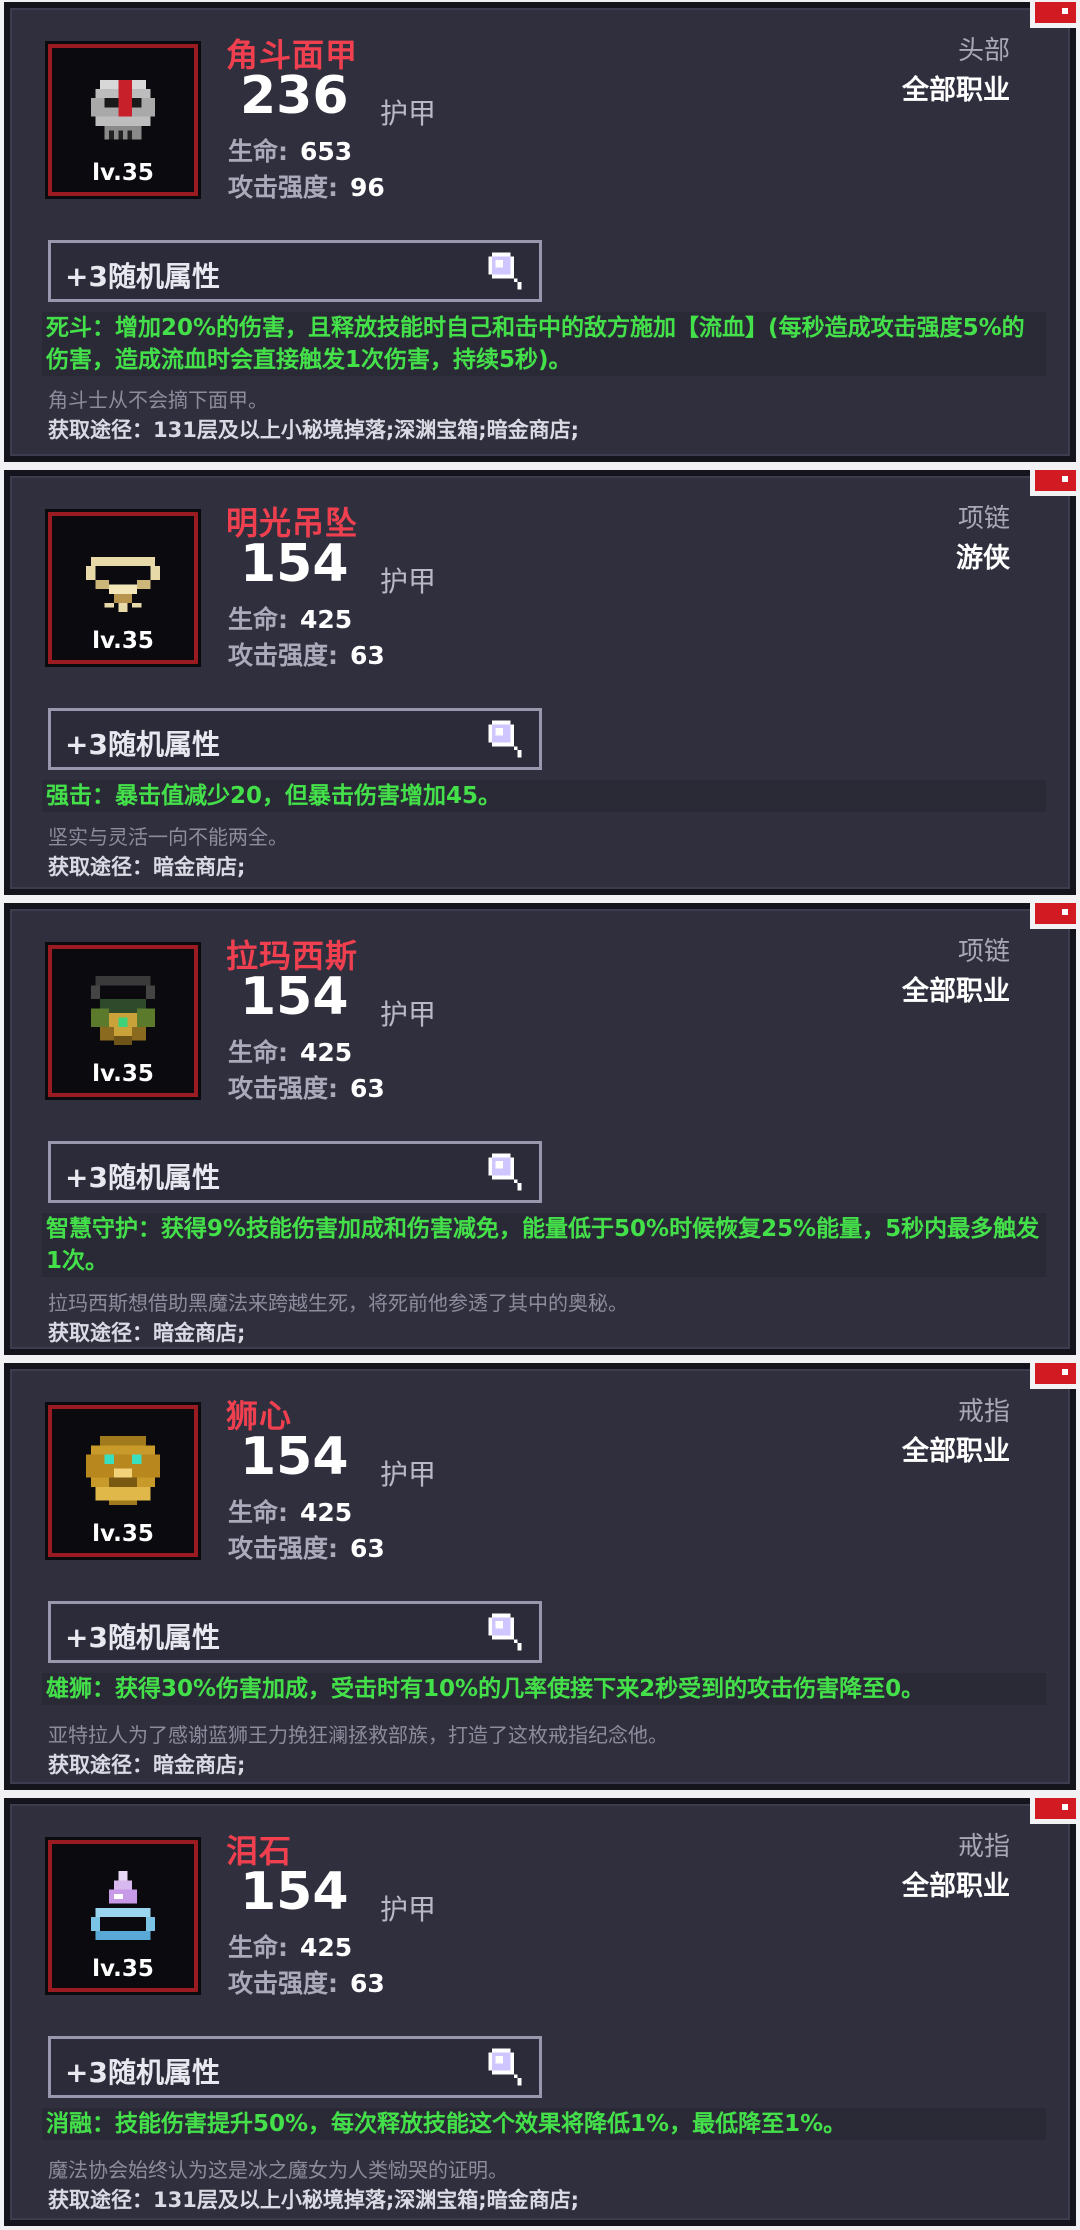  What do you see at coordinates (544, 2124) in the screenshot?
I see `effect-text: 消融：技能伤害提升50%，每次释放技能这个效果将降低1%，最低降至1%。` at bounding box center [544, 2124].